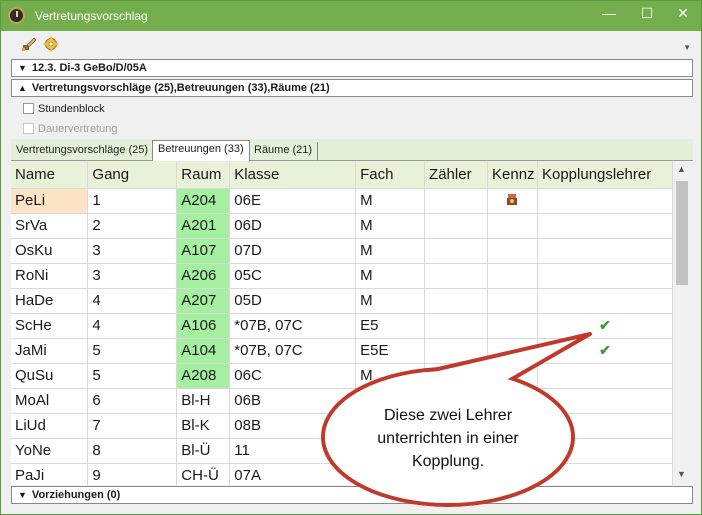  What do you see at coordinates (51, 44) in the screenshot?
I see `gear-icon` at bounding box center [51, 44].